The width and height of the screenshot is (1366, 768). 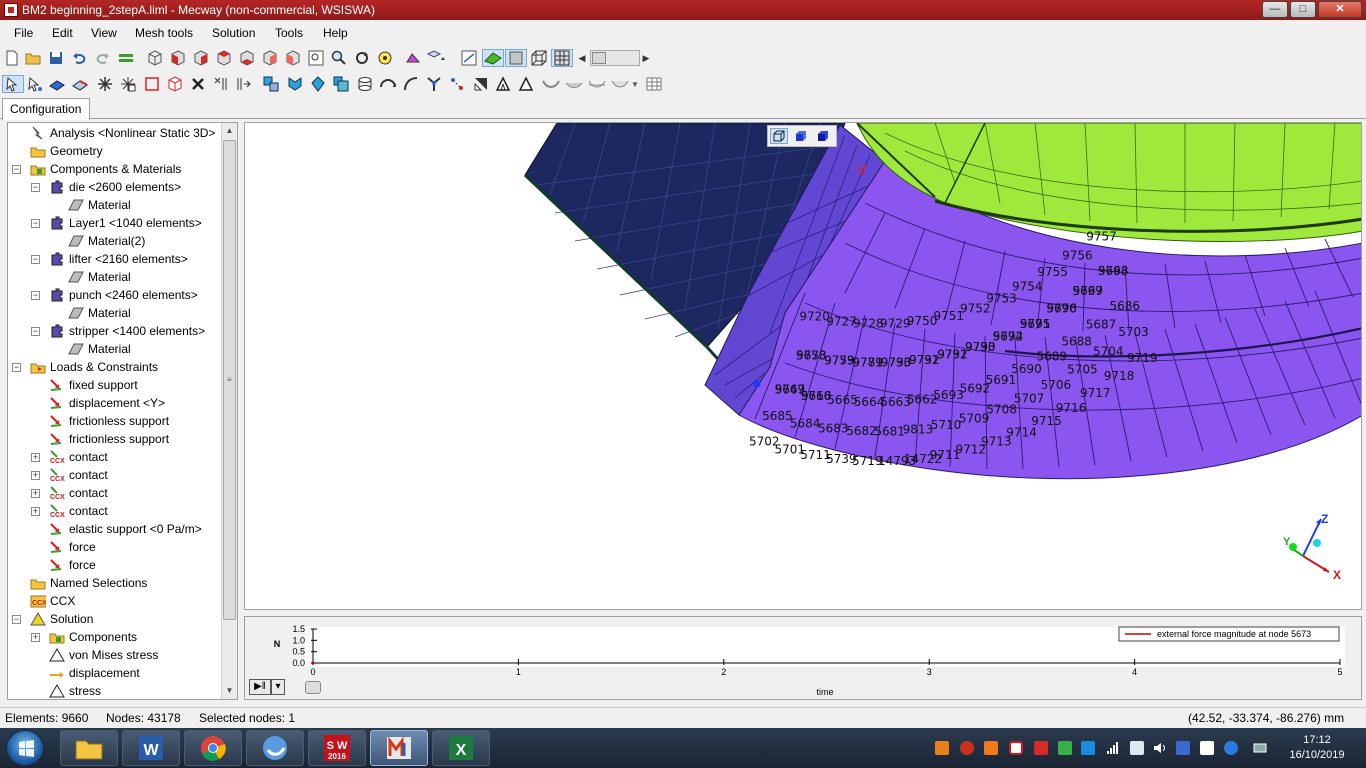 I want to click on network-signal-icon, so click(x=1113, y=748).